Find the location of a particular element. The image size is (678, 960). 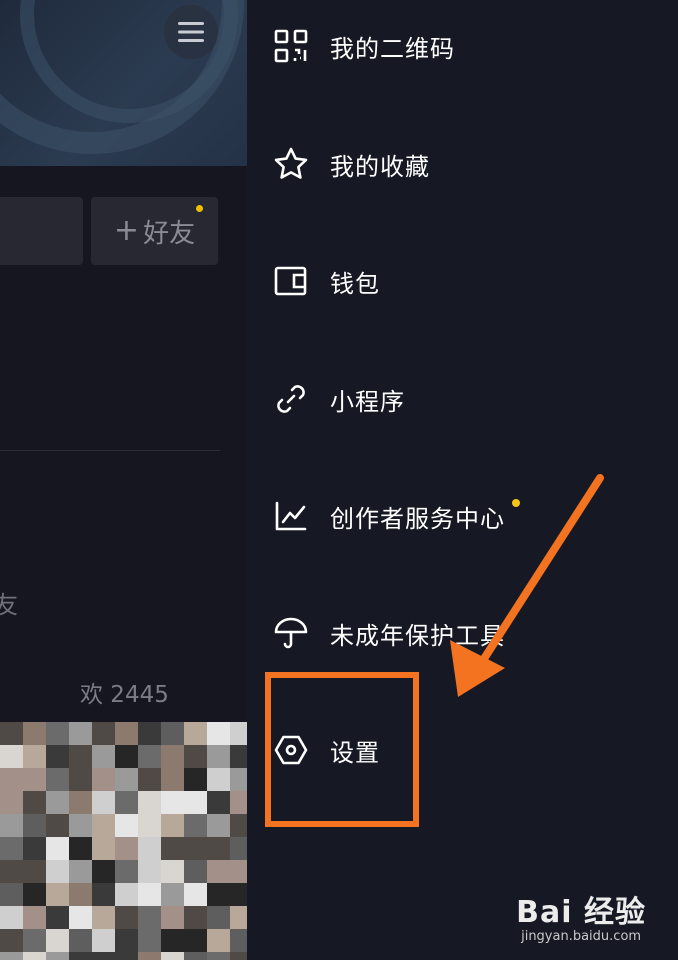

plus-icon: + is located at coordinates (126, 230).